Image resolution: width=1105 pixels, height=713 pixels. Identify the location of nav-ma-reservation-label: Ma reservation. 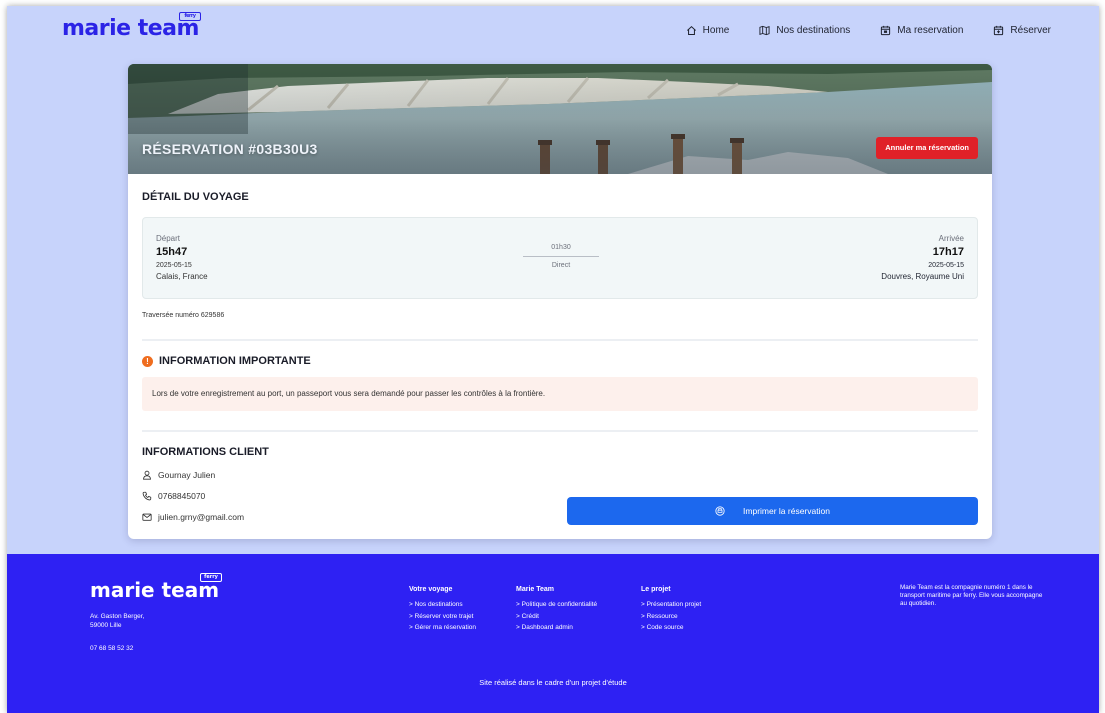
(930, 30).